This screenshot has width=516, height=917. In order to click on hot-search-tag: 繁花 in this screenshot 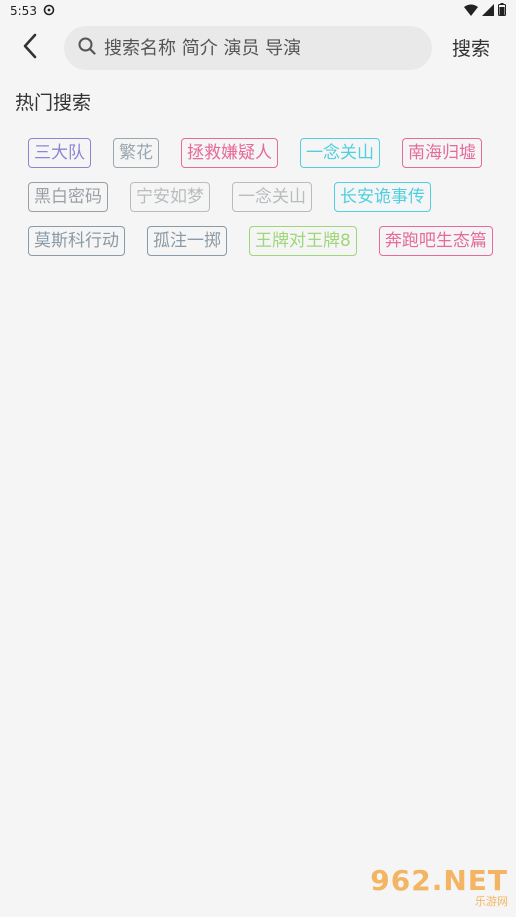, I will do `click(136, 153)`.